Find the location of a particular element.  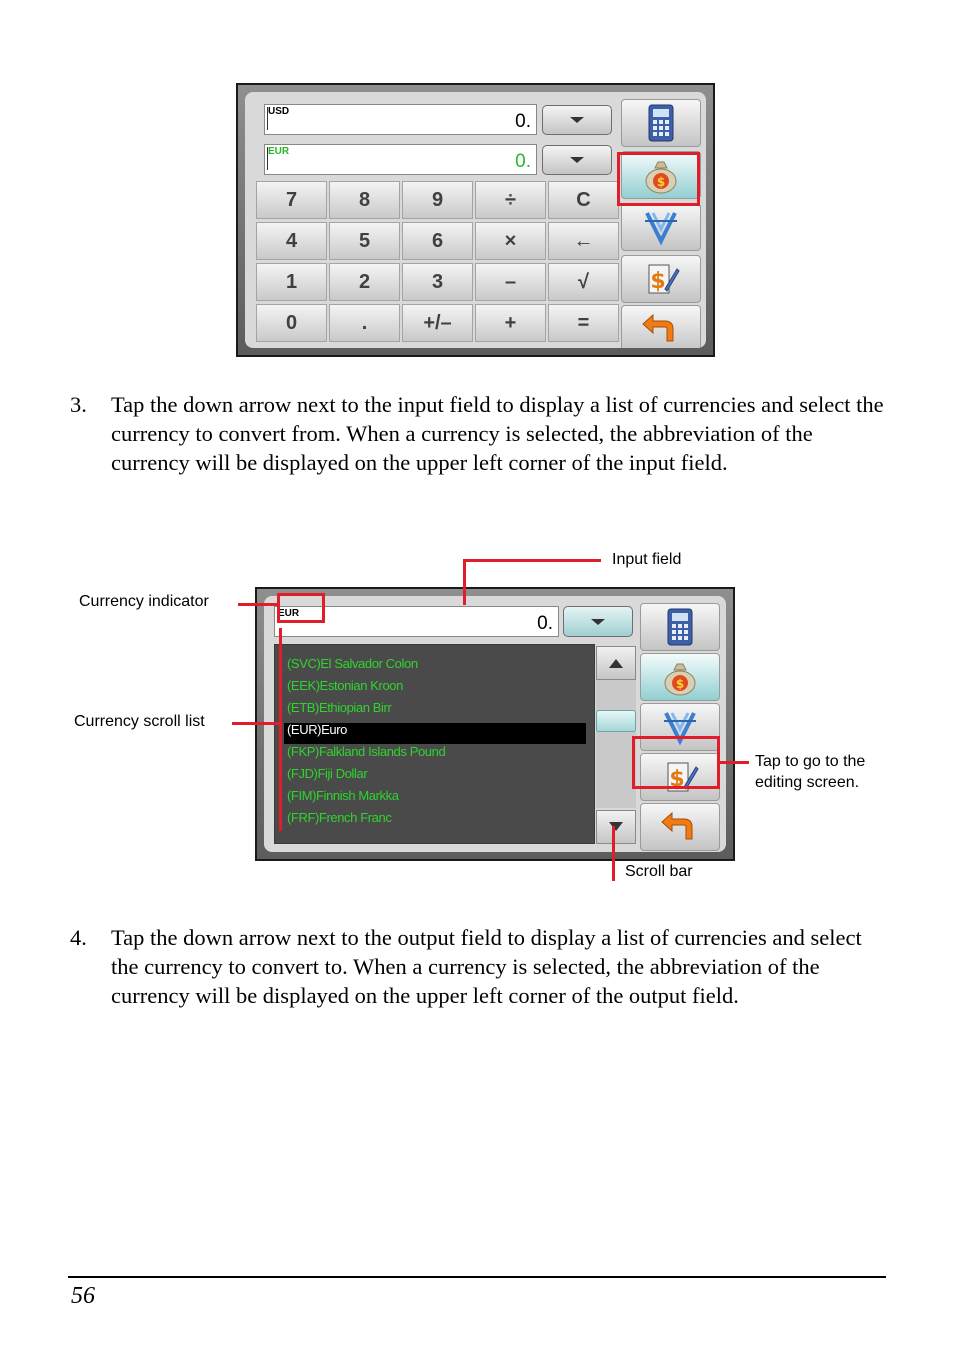

input-field: USD 0. is located at coordinates (400, 119).